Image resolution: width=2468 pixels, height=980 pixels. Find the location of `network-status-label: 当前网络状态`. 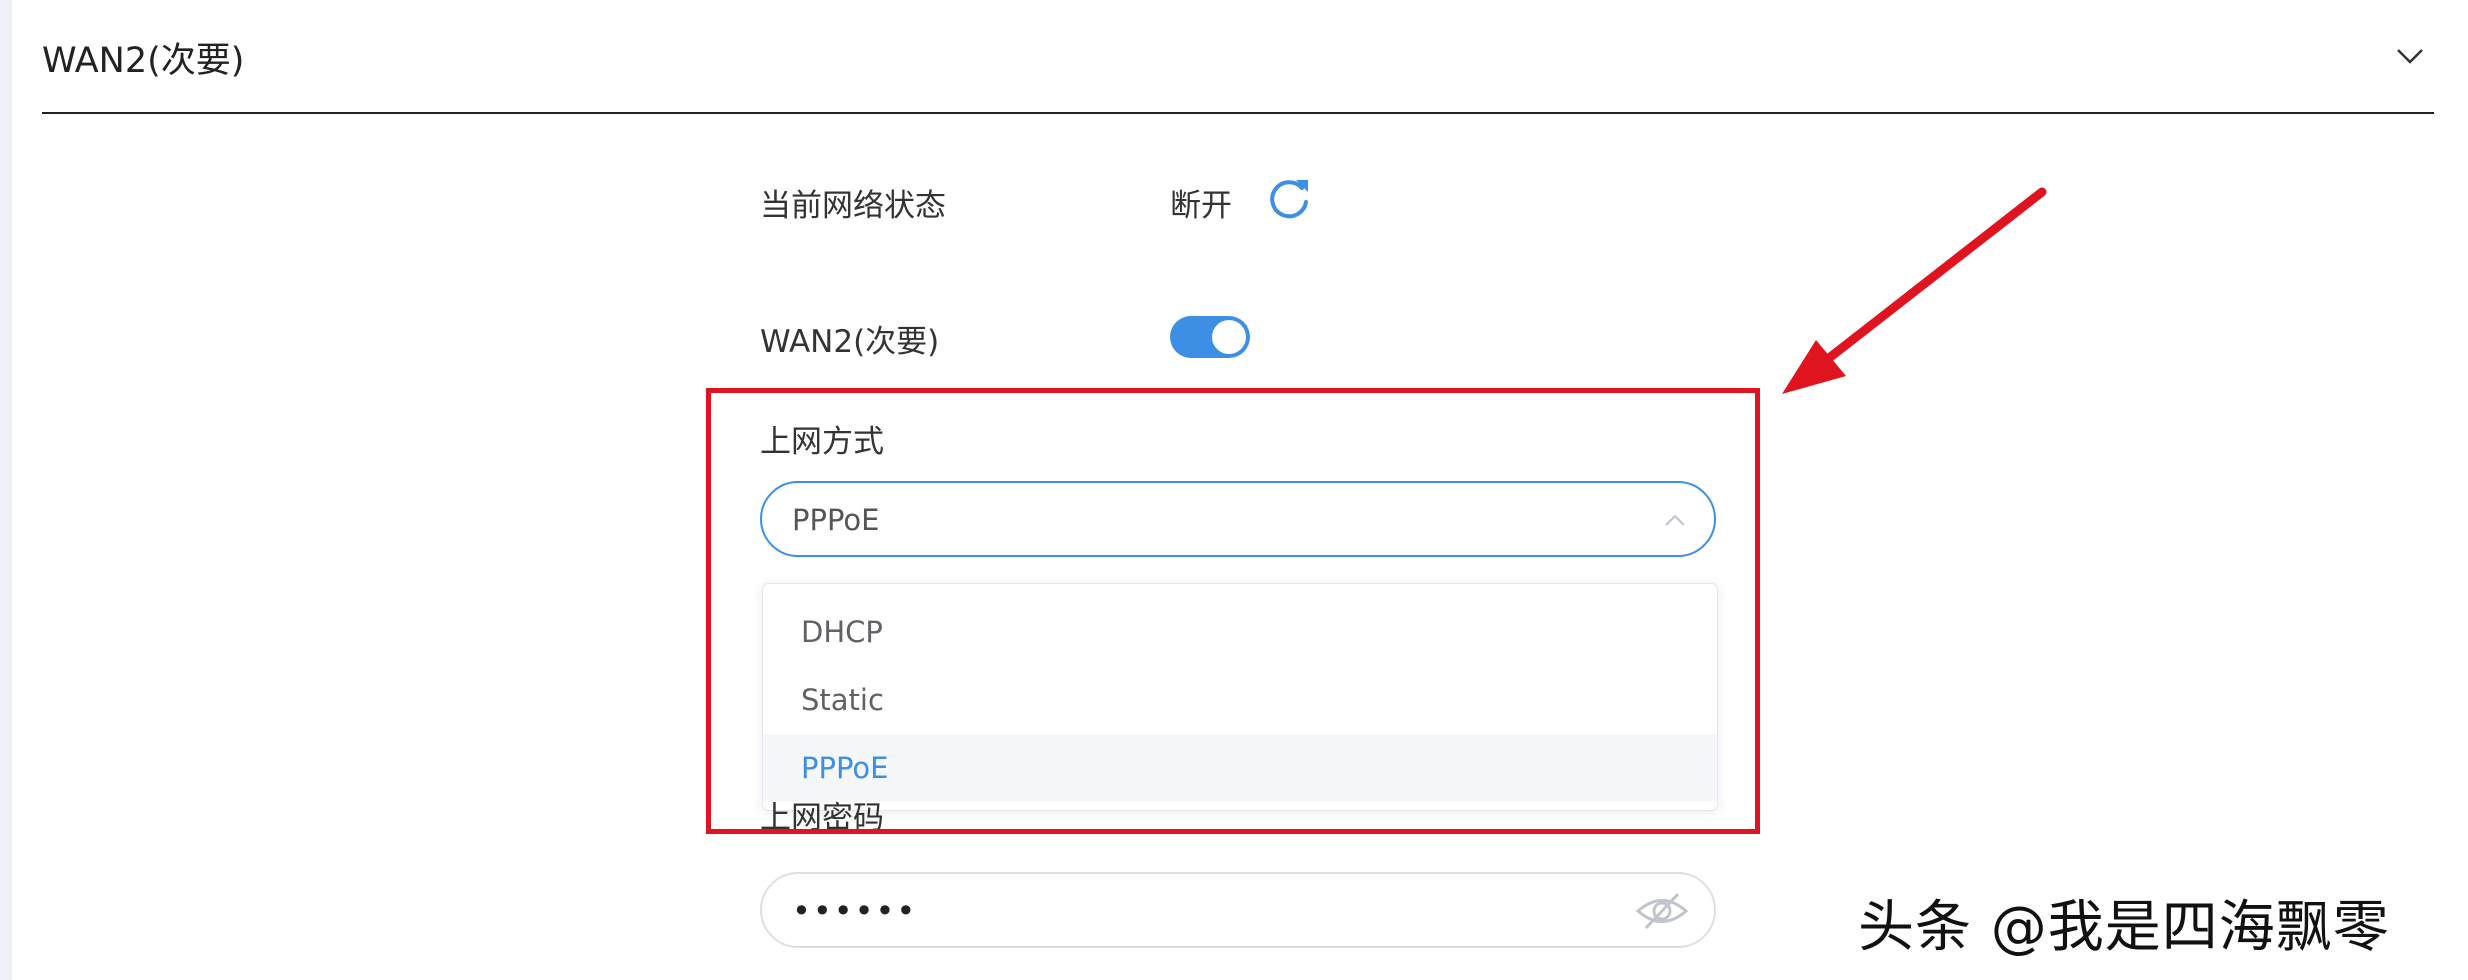

network-status-label: 当前网络状态 is located at coordinates (853, 206).